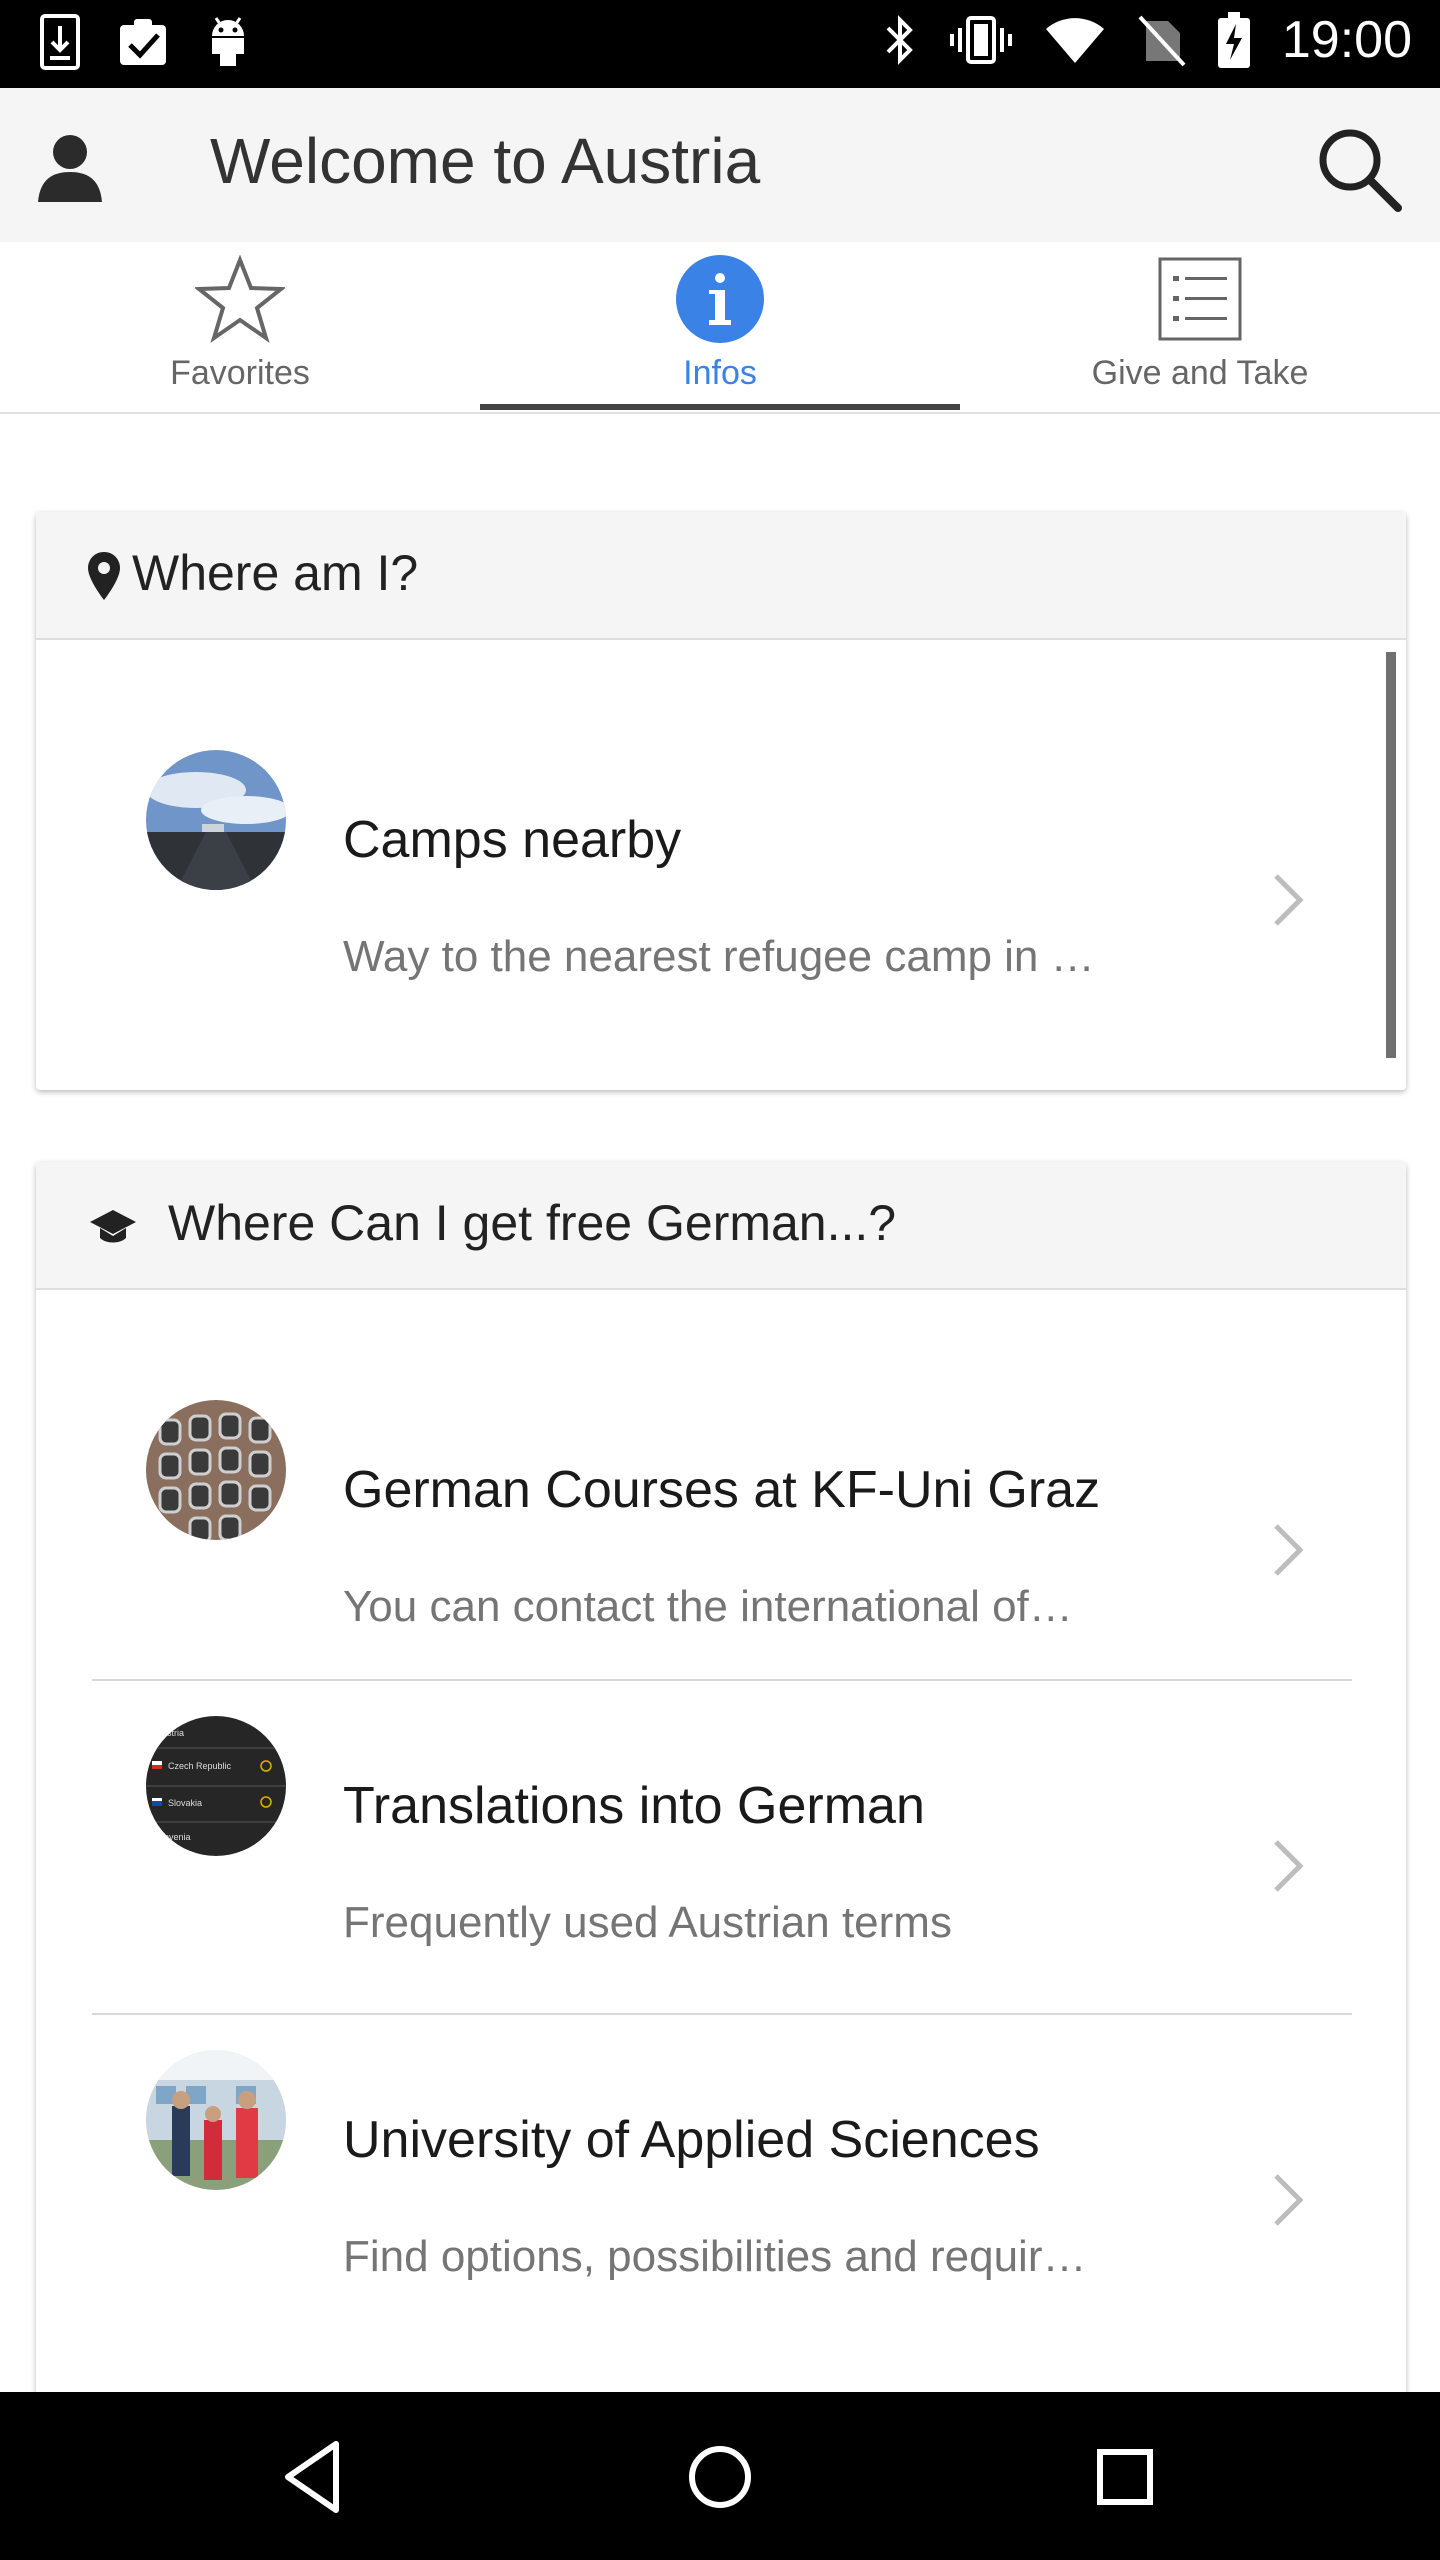  Describe the element at coordinates (720, 373) in the screenshot. I see `tab-label: Infos` at that location.